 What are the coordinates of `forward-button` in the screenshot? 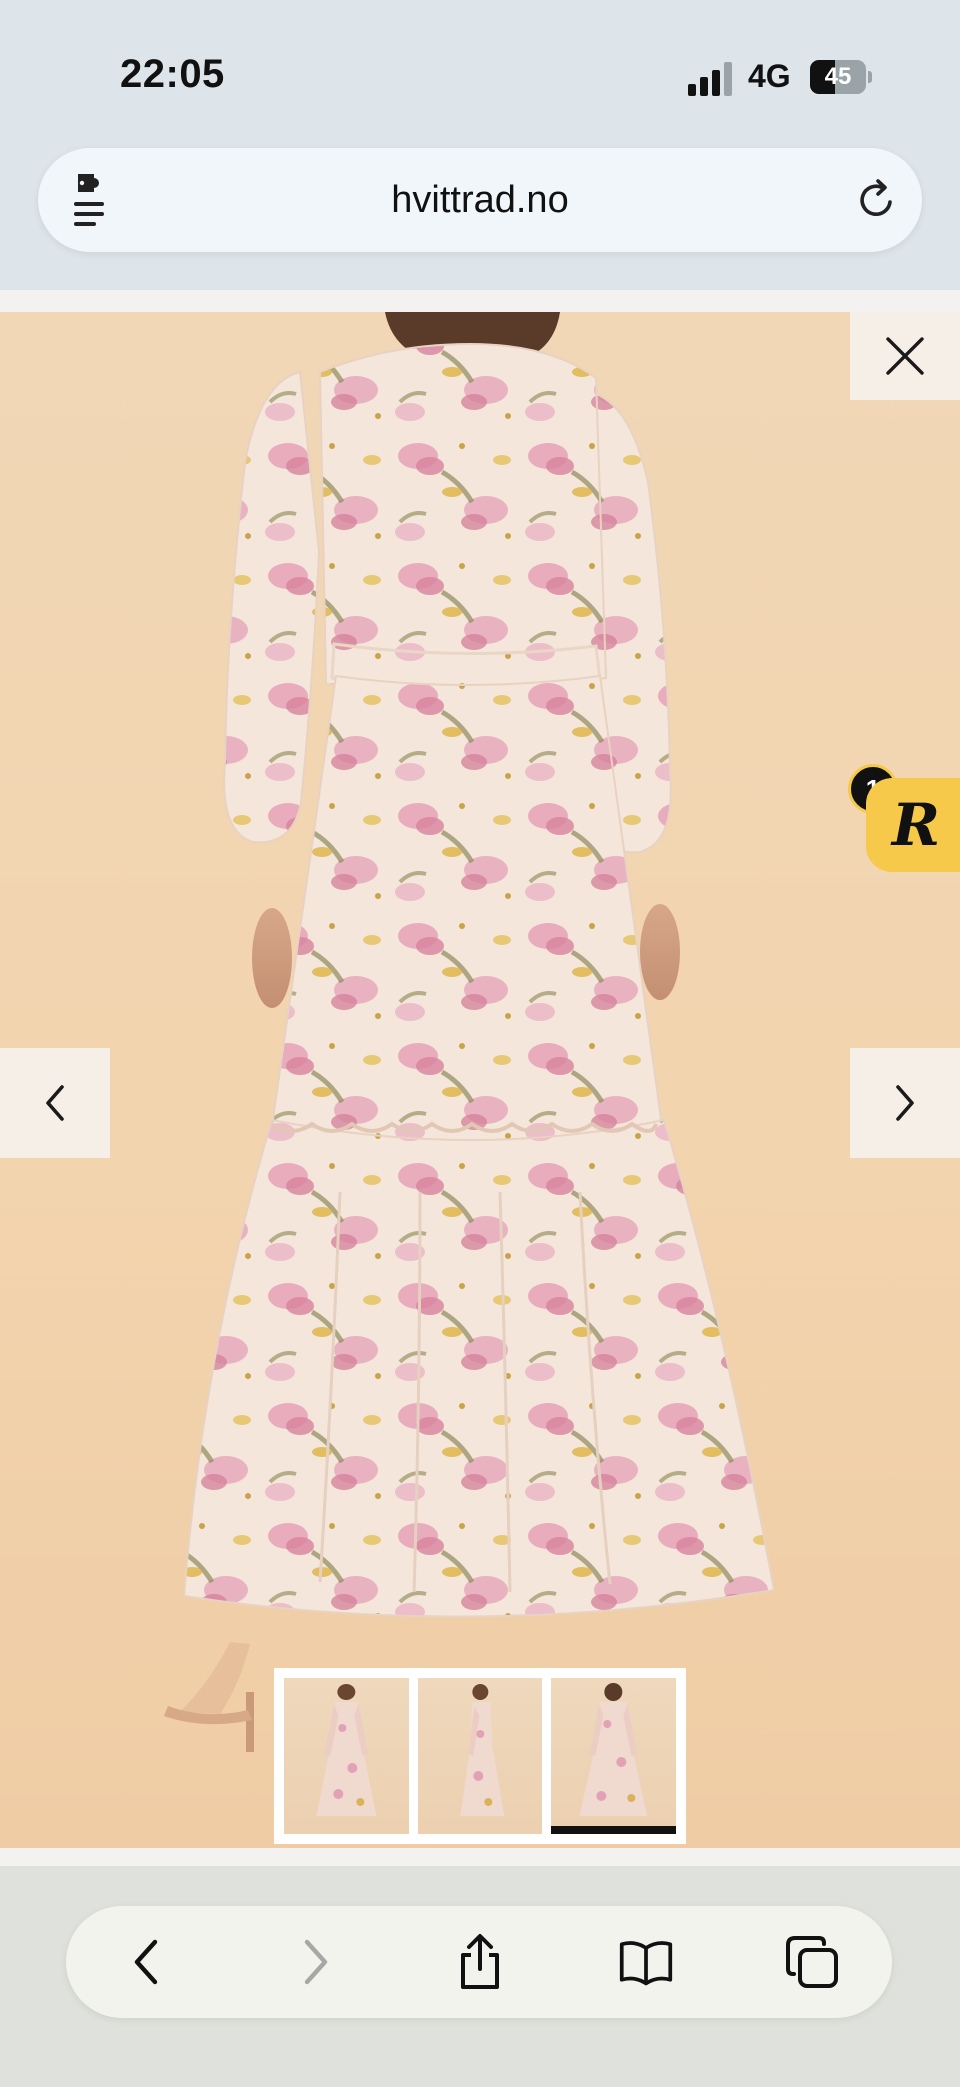 It's located at (316, 1962).